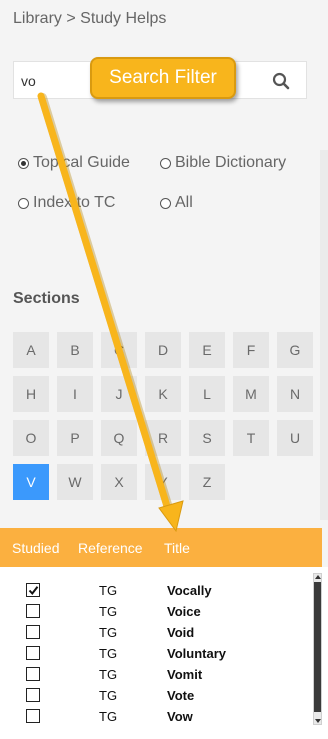  I want to click on column-header-reference: Reference, so click(110, 548).